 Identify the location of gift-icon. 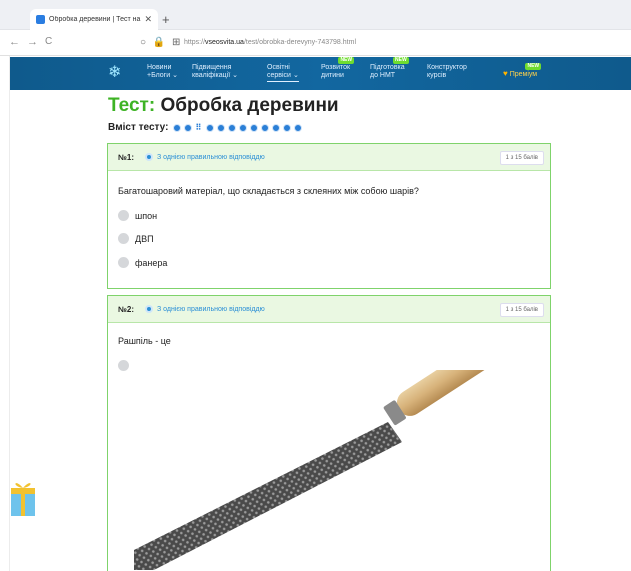
(23, 498).